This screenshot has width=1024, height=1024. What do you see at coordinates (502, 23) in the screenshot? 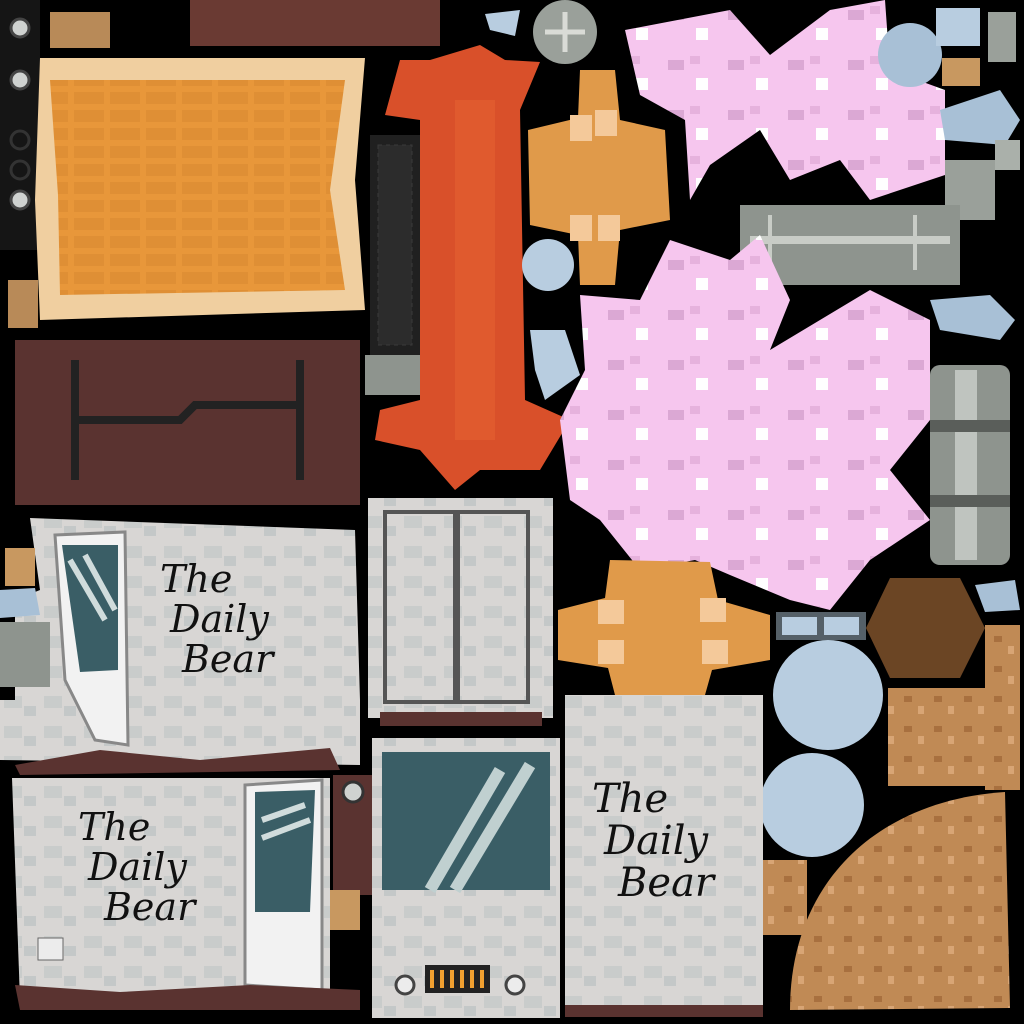
I see `glass-shard` at bounding box center [502, 23].